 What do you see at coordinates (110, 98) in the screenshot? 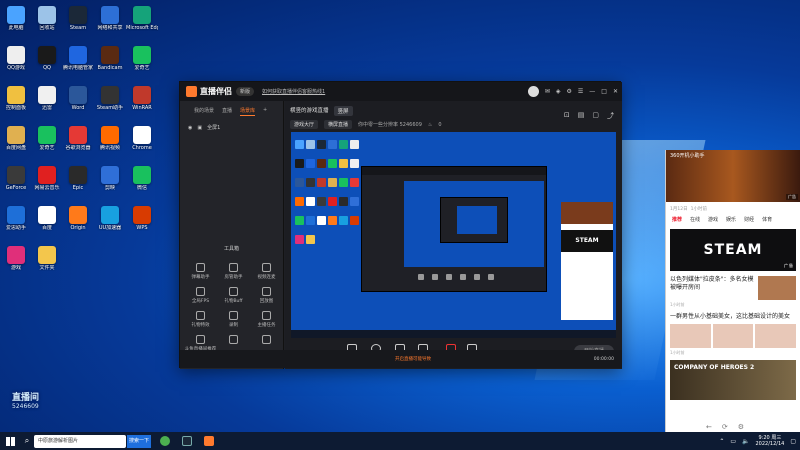
I see `desktop-icon: Steam助手` at bounding box center [110, 98].